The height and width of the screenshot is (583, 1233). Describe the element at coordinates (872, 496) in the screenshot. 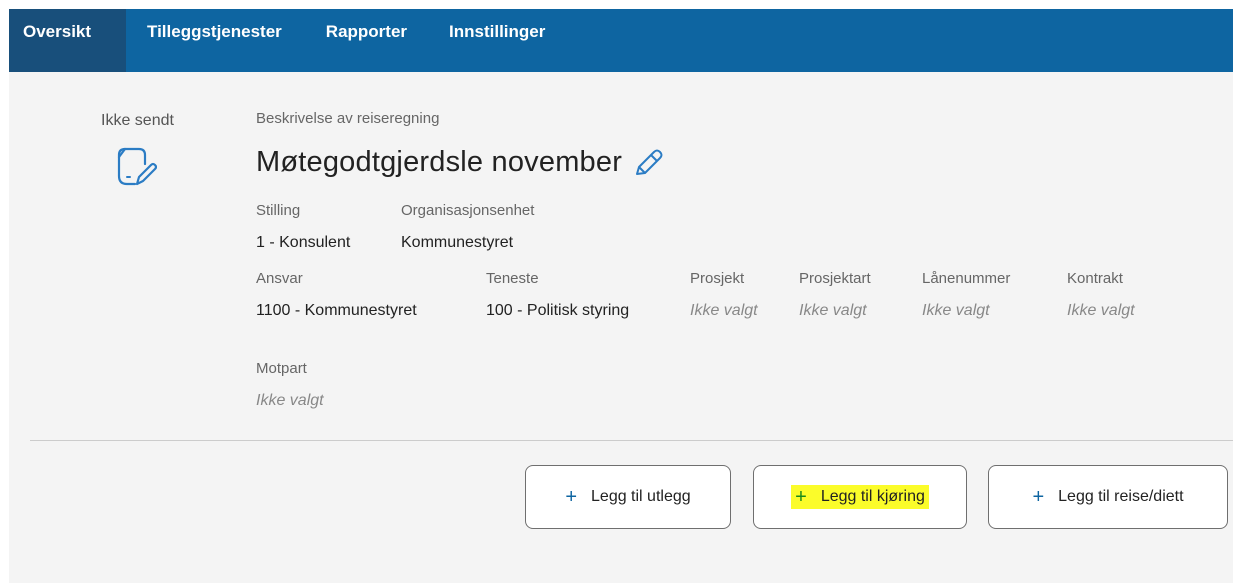

I see `add-driving-label: Legg til kjøring` at that location.